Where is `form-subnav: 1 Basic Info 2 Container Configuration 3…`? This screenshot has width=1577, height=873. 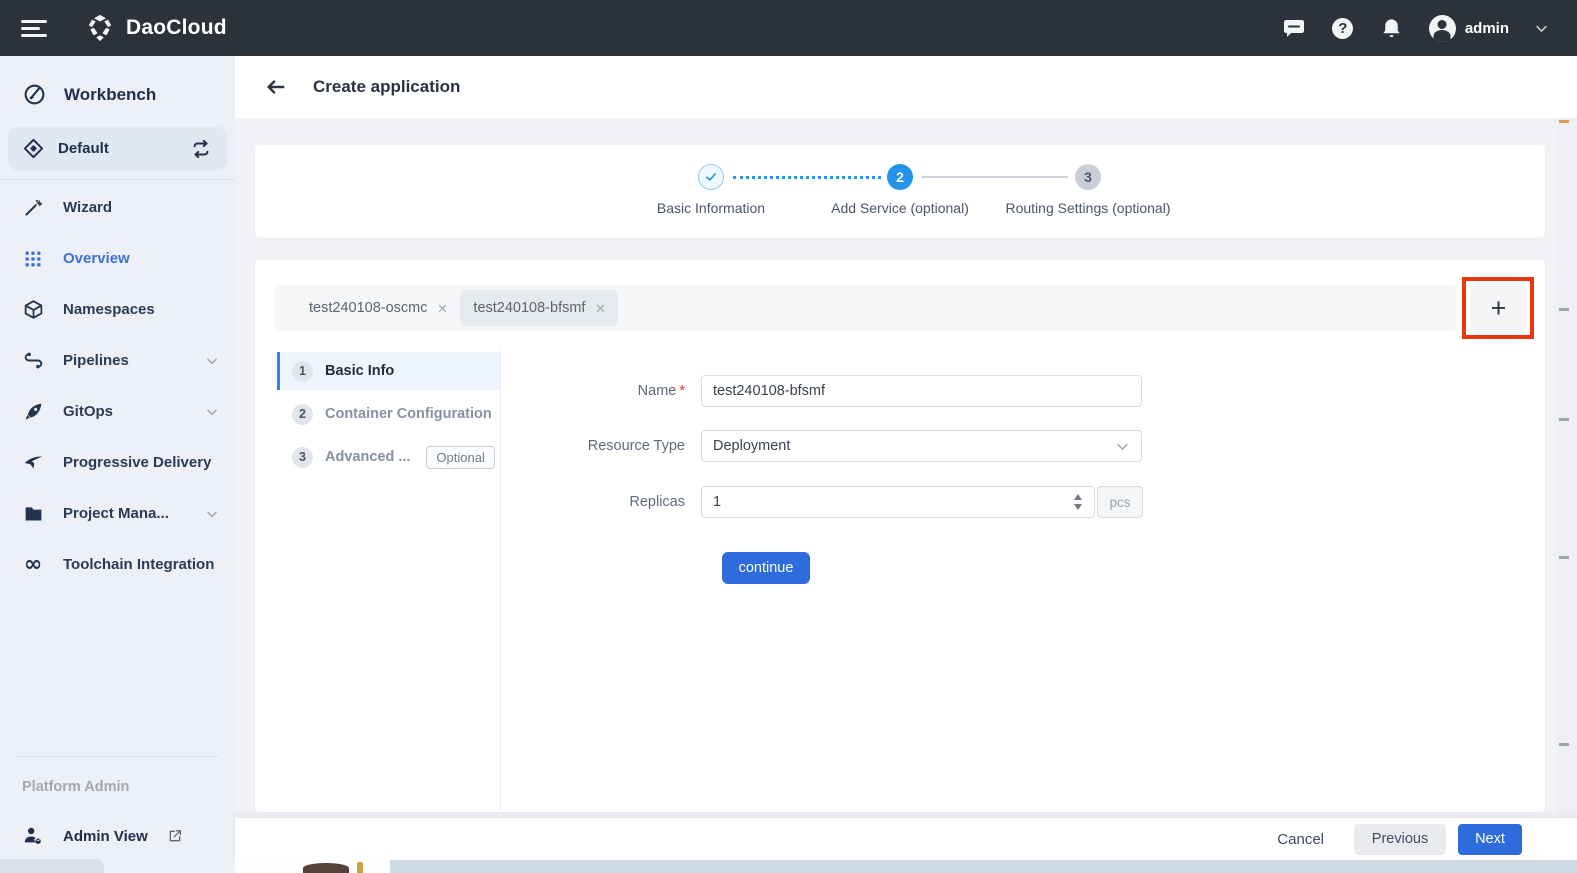
form-subnav: 1 Basic Info 2 Container Configuration 3… is located at coordinates (388, 414).